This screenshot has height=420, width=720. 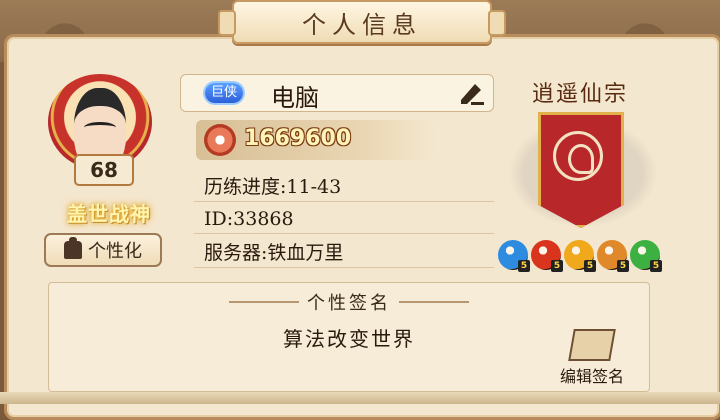 What do you see at coordinates (471, 93) in the screenshot?
I see `edit-name-icon` at bounding box center [471, 93].